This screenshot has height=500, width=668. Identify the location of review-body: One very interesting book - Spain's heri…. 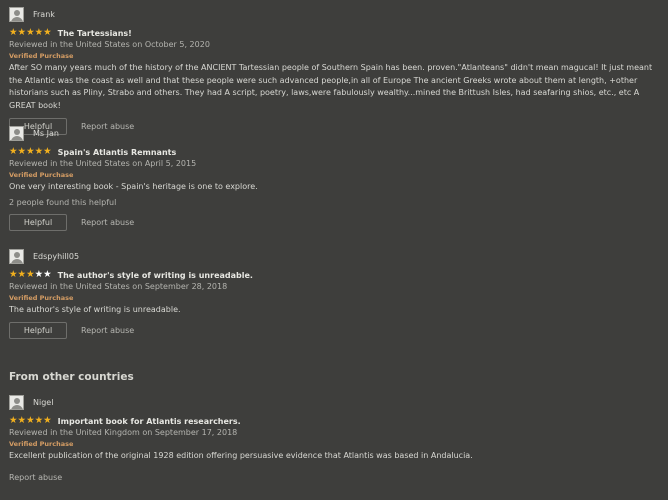
(133, 186).